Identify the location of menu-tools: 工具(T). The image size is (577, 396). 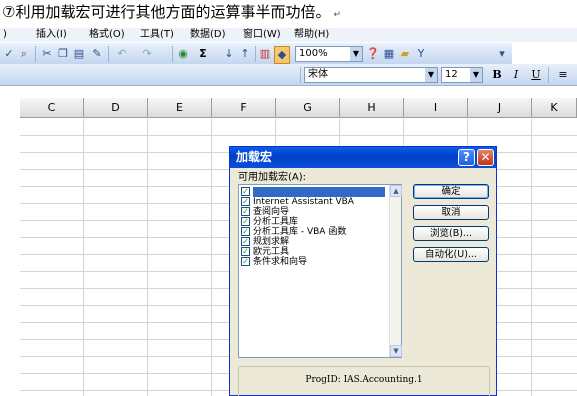
(157, 35).